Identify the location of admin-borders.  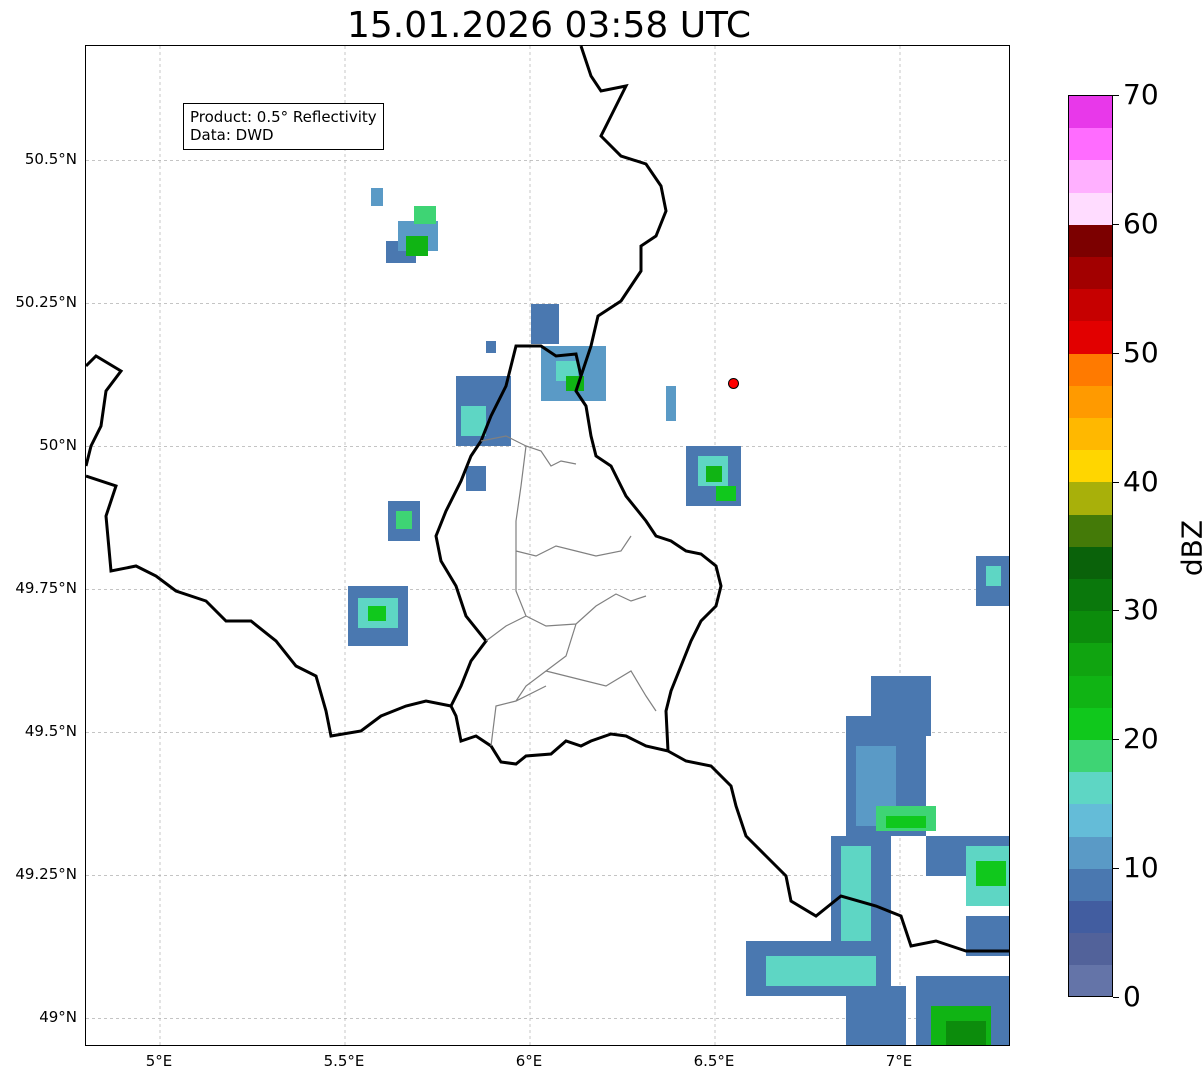
(568, 591).